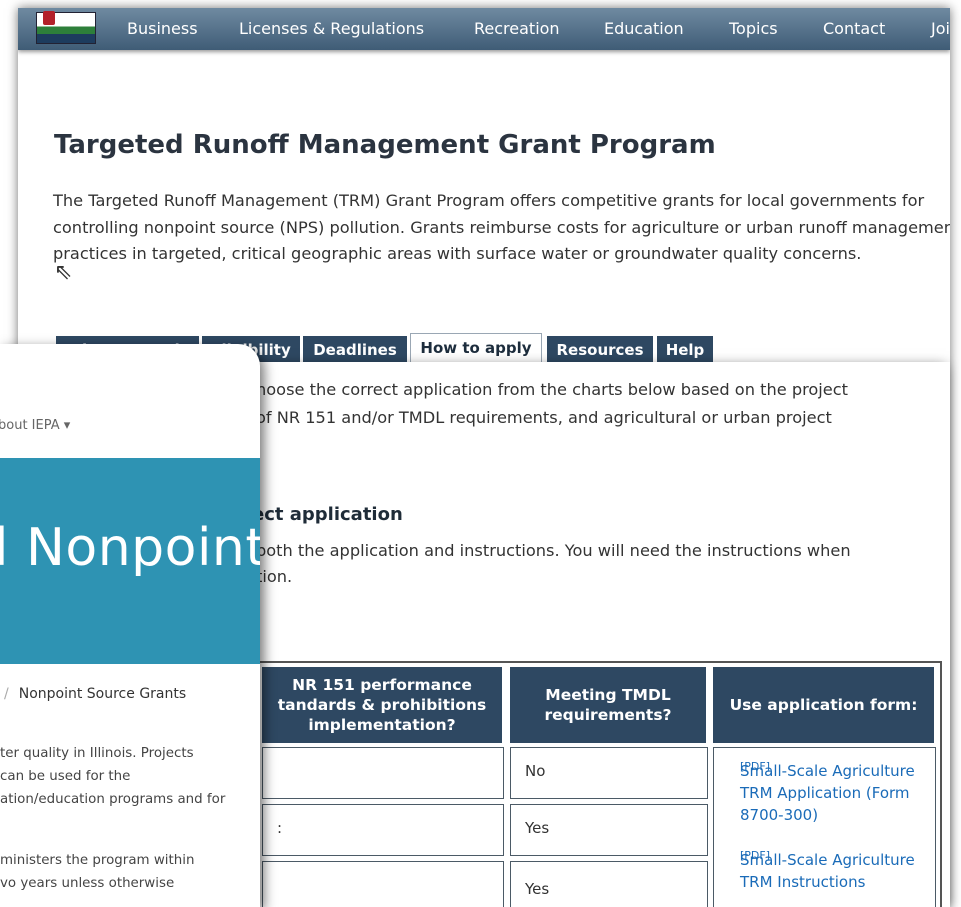 The height and width of the screenshot is (907, 961). What do you see at coordinates (87, 883) in the screenshot?
I see `body-text-line: vo years unless otherwise` at bounding box center [87, 883].